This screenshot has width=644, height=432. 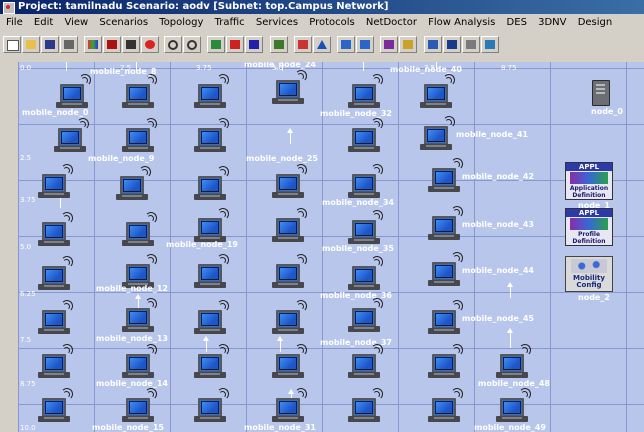 I want to click on print-icon, so click(x=69, y=44).